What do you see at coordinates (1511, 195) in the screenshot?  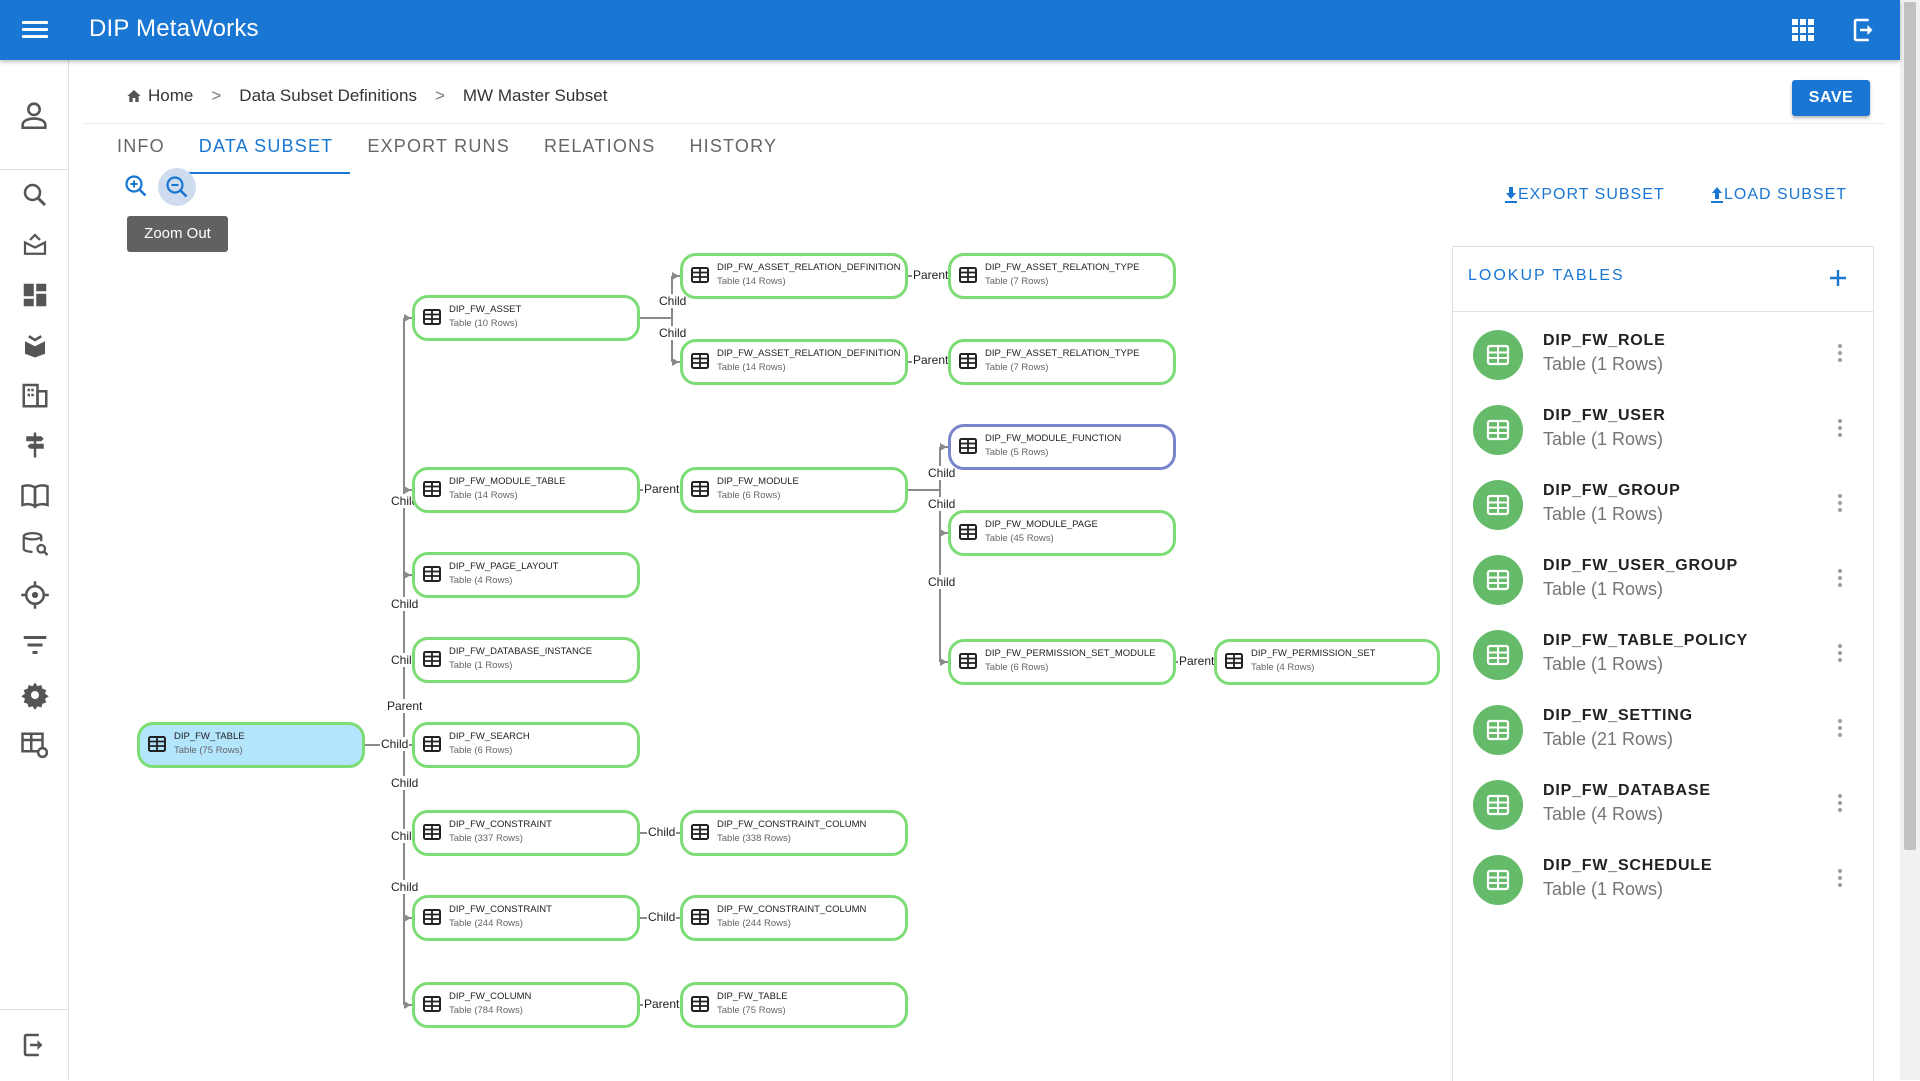 I see `download-icon` at bounding box center [1511, 195].